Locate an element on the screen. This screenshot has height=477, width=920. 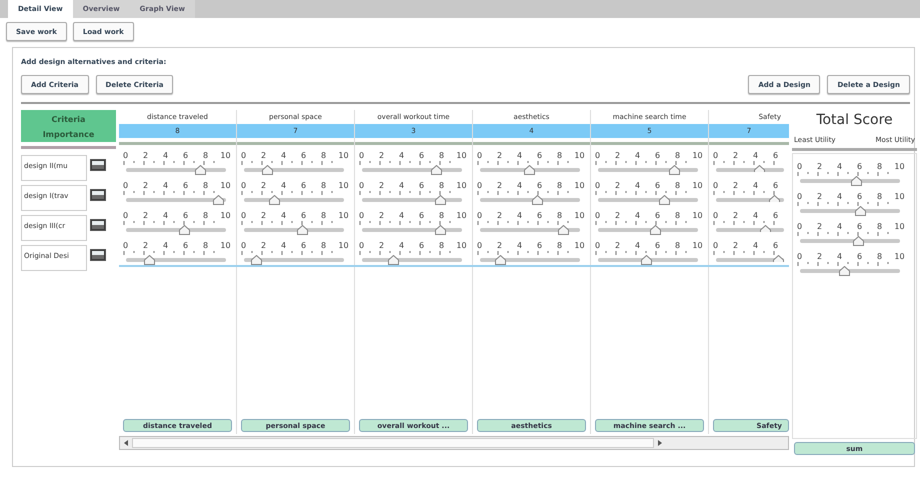
importance-label: Importance is located at coordinates (68, 134).